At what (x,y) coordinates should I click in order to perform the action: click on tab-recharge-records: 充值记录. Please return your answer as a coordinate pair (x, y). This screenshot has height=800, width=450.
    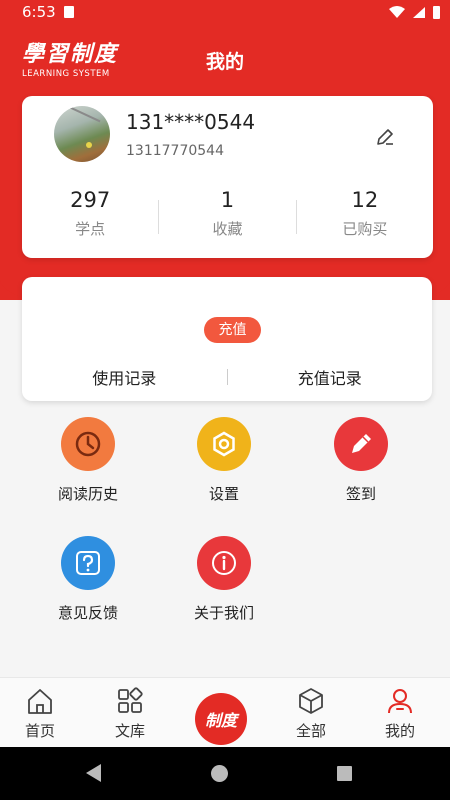
    Looking at the image, I should click on (330, 377).